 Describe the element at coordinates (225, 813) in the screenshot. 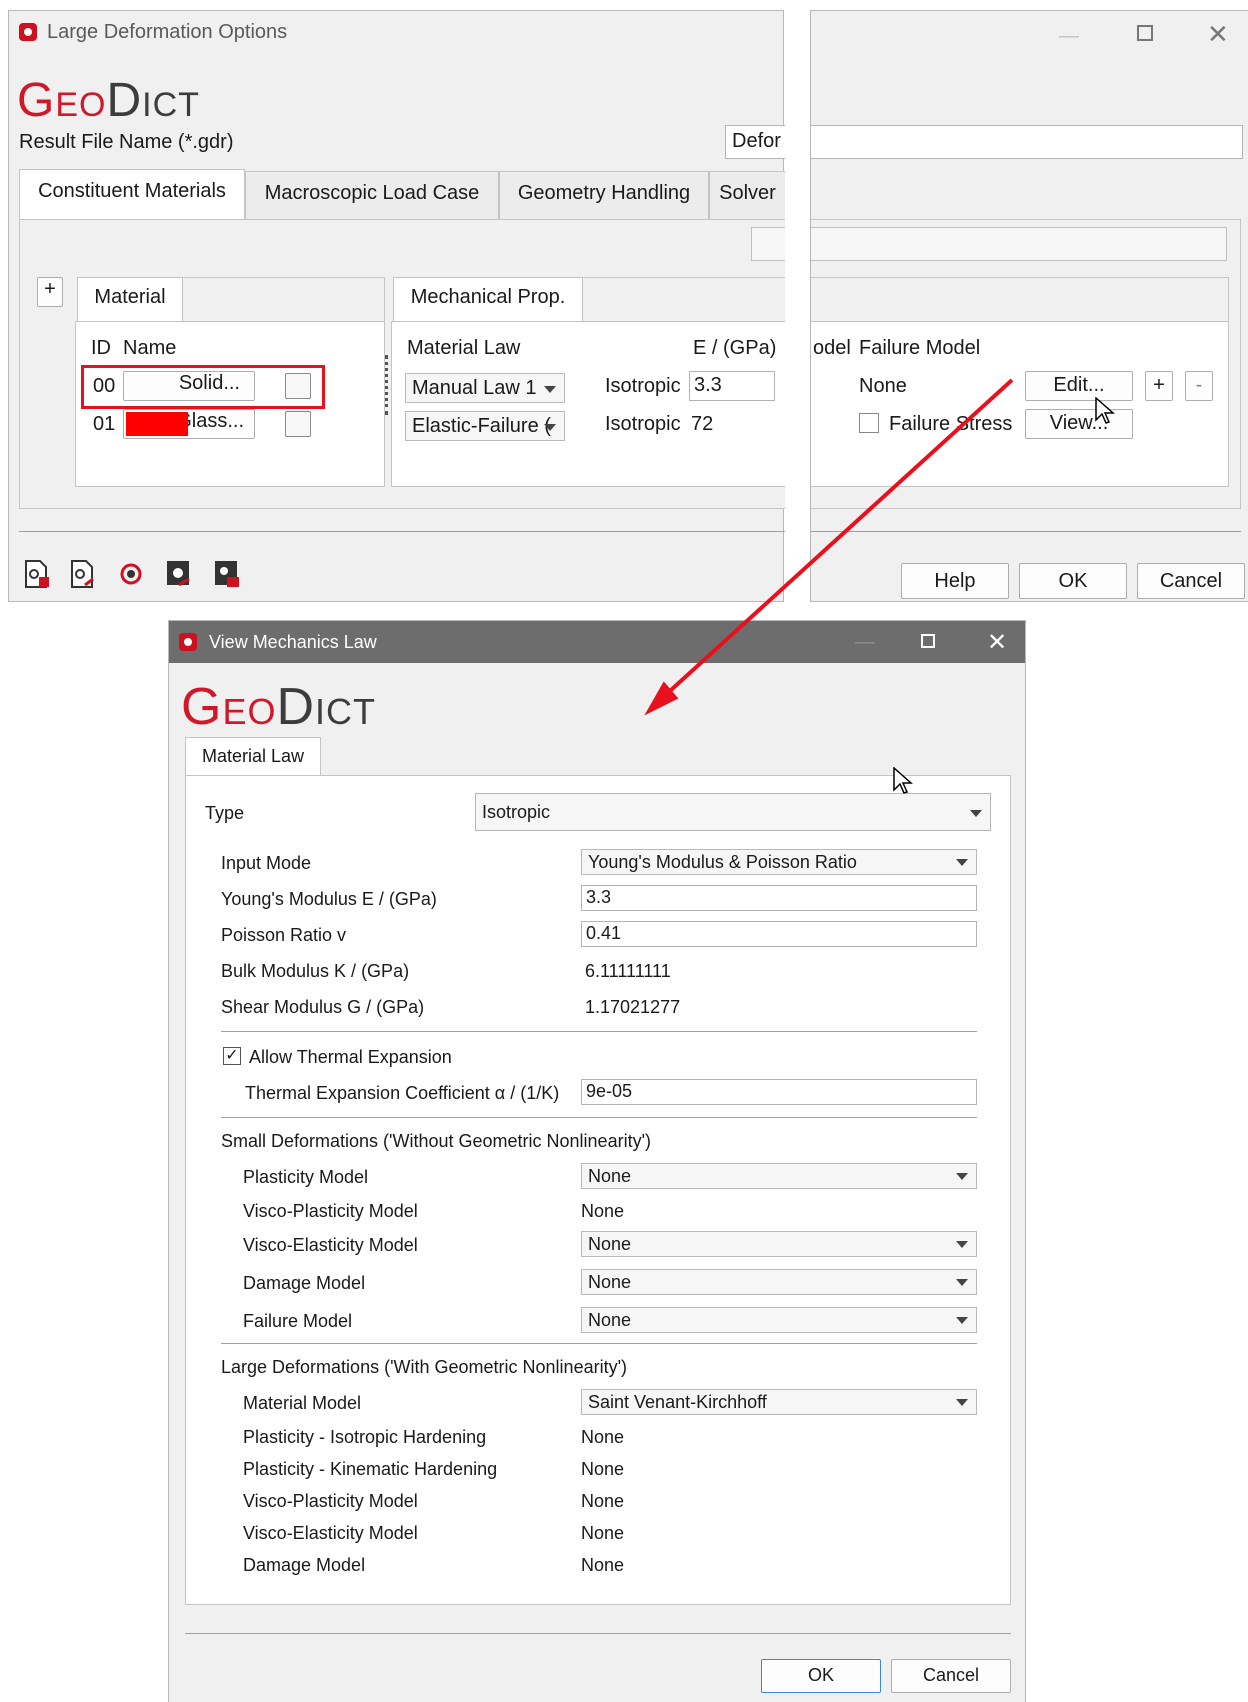

I see `type-label: Type` at that location.